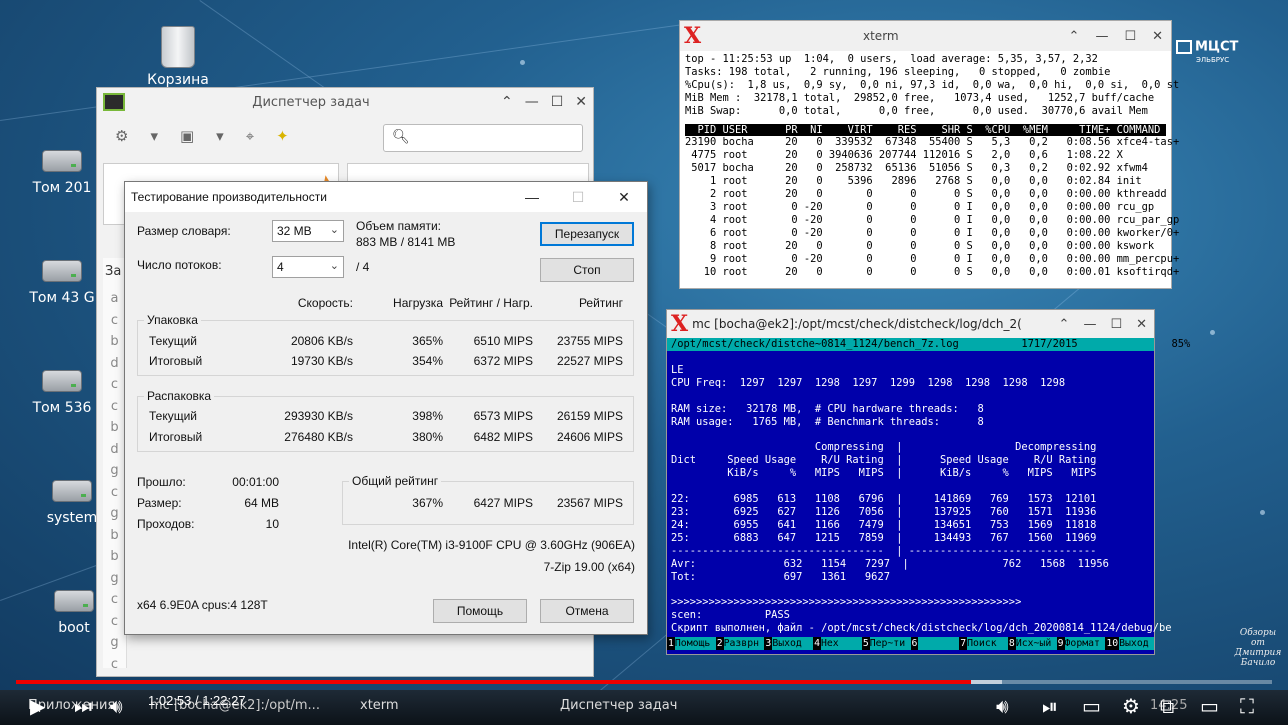 The height and width of the screenshot is (725, 1288). What do you see at coordinates (1032, 643) in the screenshot?
I see `fkey-raw: 8 Исх~ый` at bounding box center [1032, 643].